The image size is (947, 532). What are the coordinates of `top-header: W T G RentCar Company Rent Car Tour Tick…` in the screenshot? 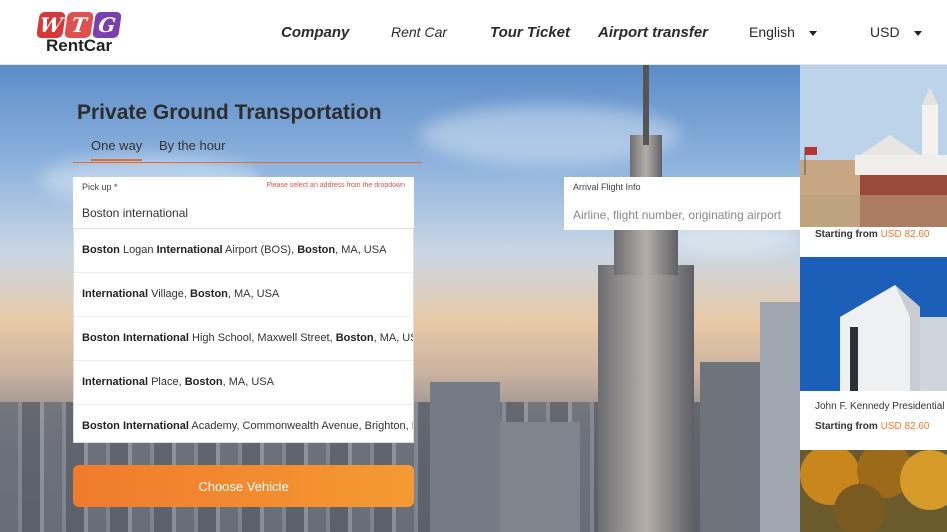 It's located at (473, 32).